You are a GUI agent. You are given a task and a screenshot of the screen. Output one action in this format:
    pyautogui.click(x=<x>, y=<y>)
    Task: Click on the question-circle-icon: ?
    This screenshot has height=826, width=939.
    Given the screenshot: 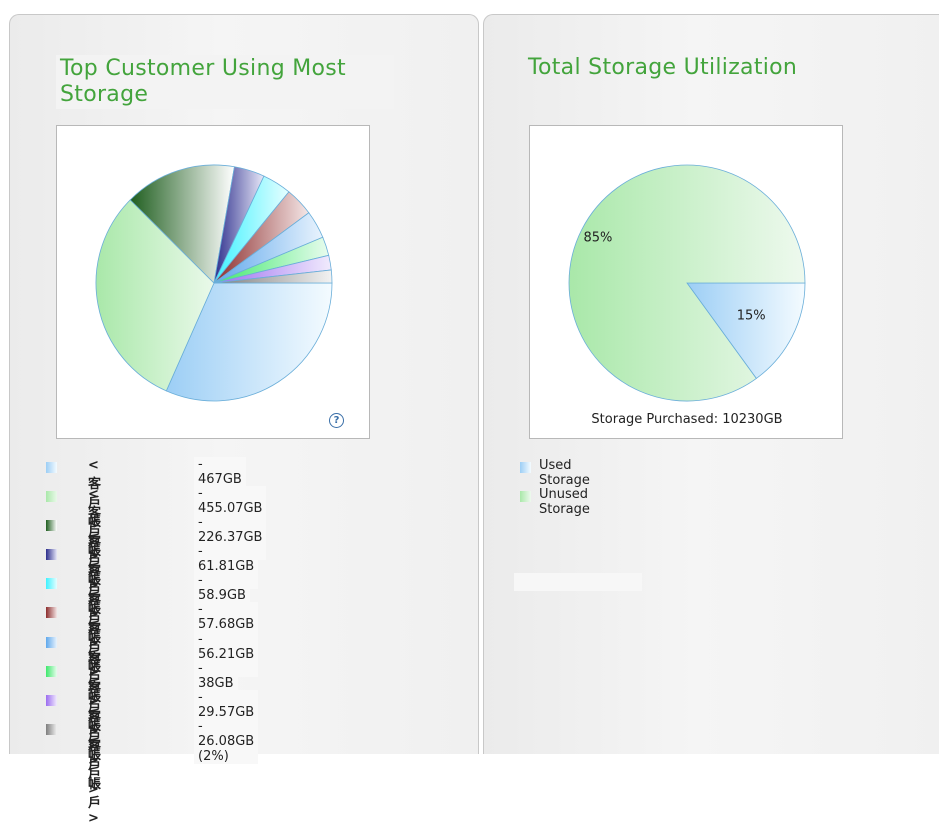 What is the action you would take?
    pyautogui.click(x=336, y=420)
    